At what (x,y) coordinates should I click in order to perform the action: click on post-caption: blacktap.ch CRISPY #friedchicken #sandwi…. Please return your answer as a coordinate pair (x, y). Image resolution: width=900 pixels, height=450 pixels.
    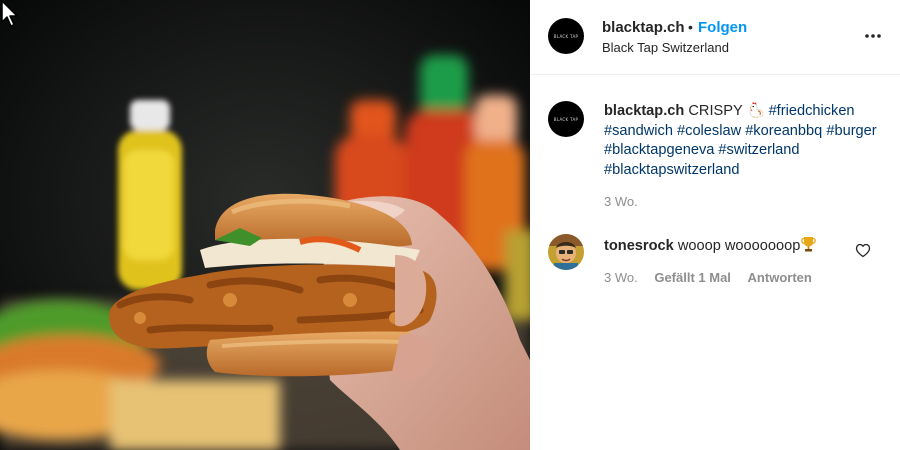
    Looking at the image, I should click on (744, 141).